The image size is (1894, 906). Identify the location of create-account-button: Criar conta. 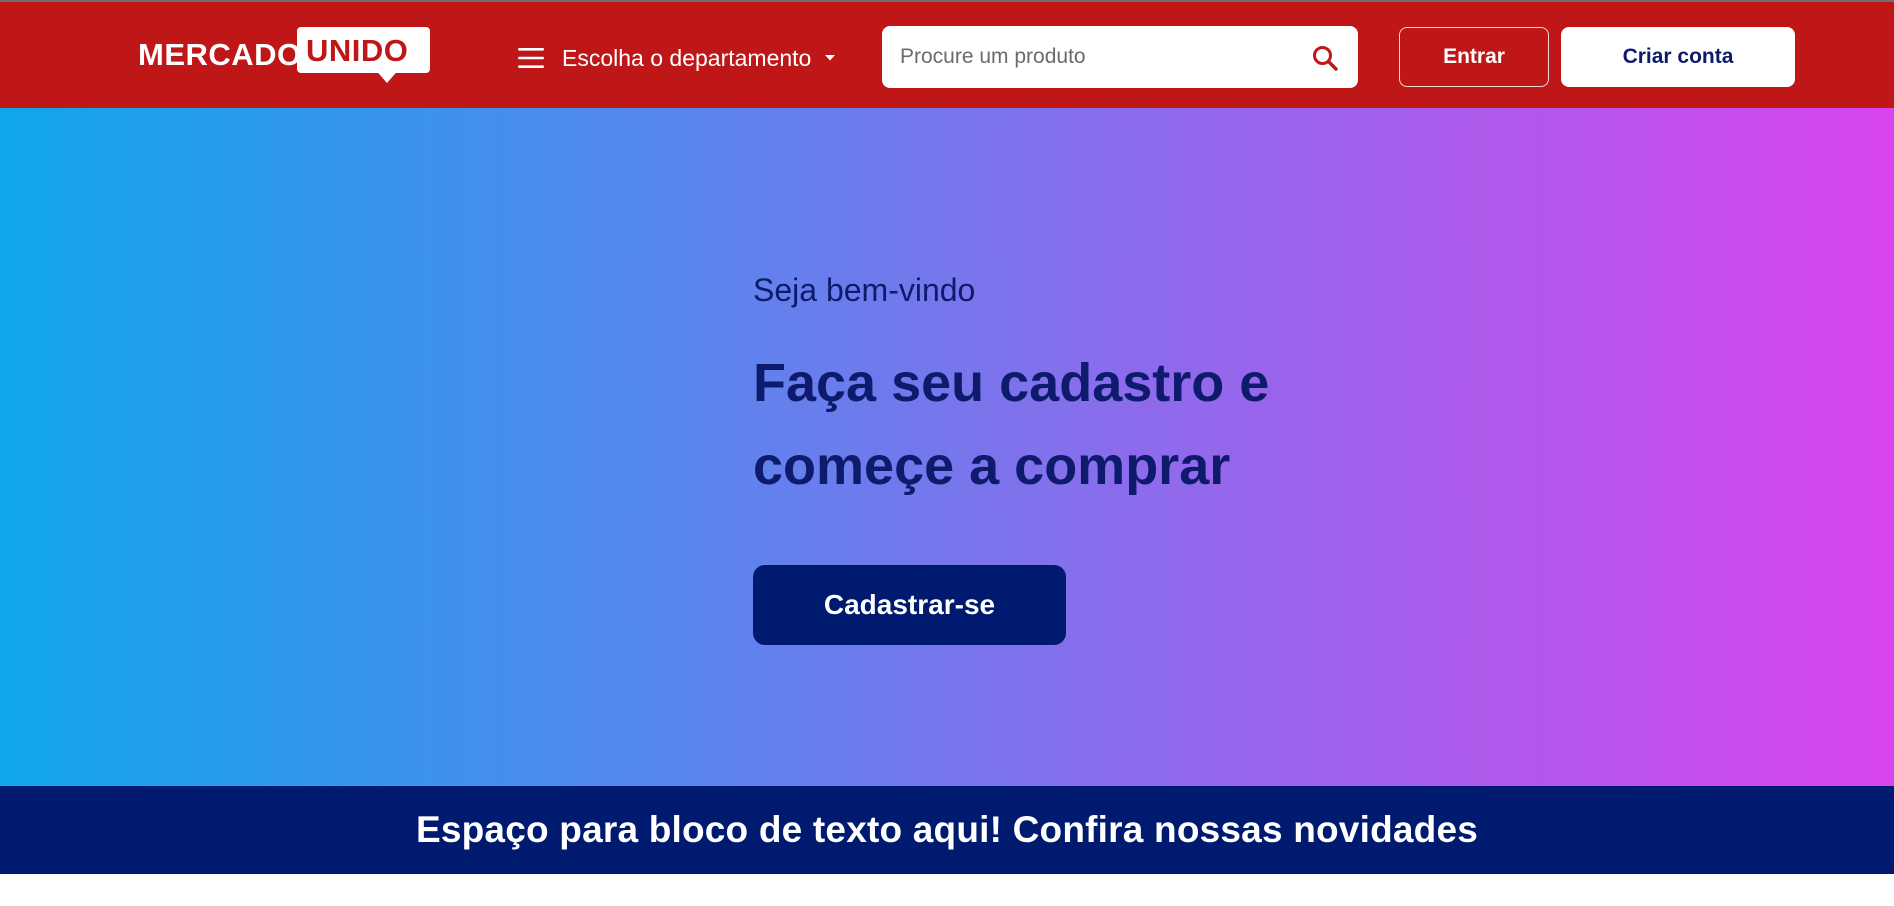
(1678, 57).